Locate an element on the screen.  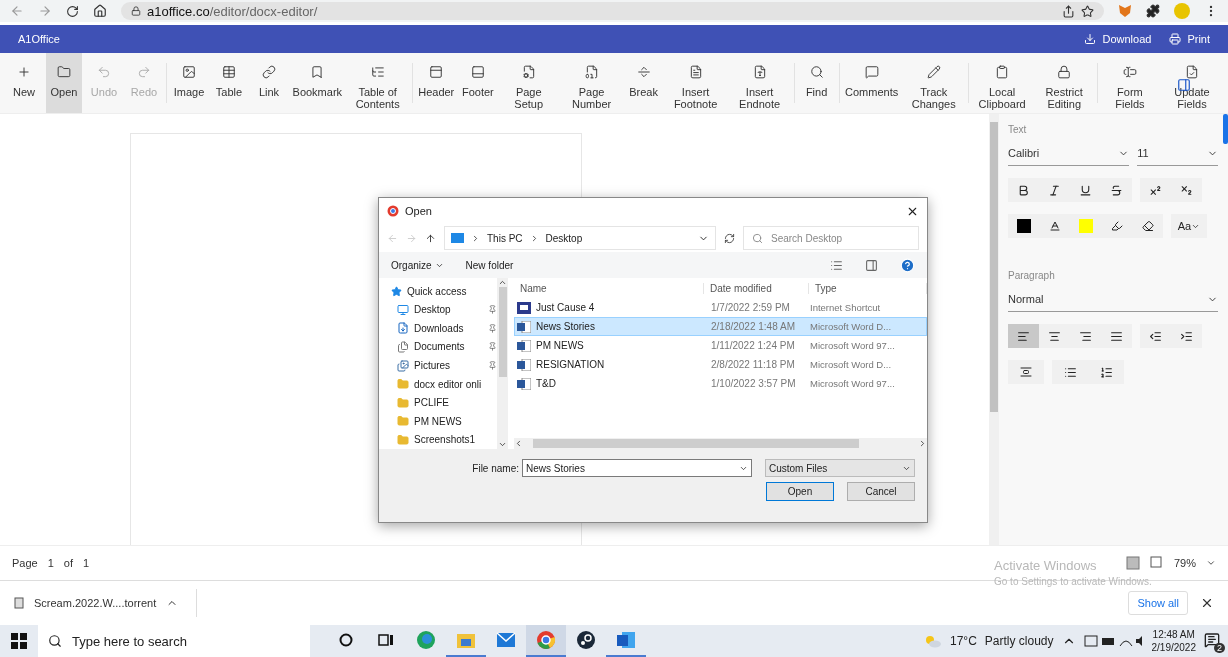
address-bar: a1office.co/editor/docx-editor/ is located at coordinates (612, 11).